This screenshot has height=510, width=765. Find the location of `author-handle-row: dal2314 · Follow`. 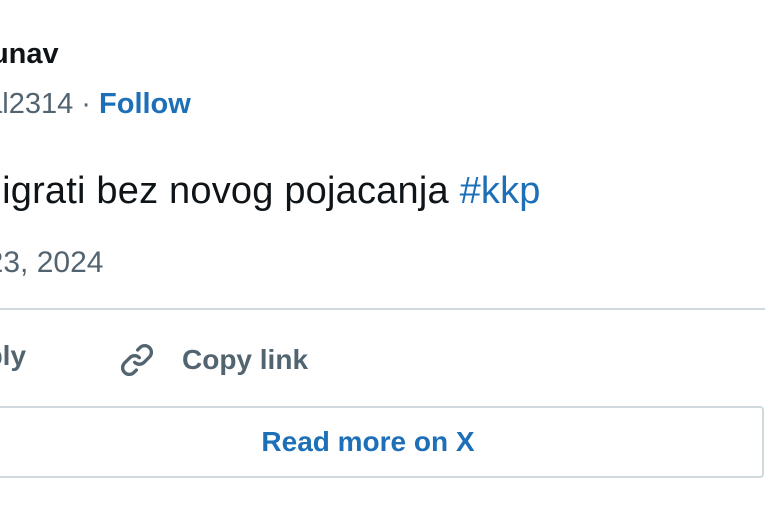

author-handle-row: dal2314 · Follow is located at coordinates (95, 104).